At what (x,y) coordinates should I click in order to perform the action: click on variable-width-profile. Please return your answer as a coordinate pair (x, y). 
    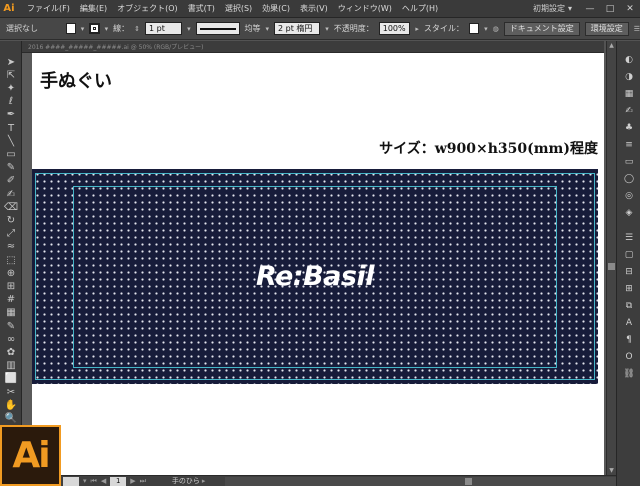
    Looking at the image, I should click on (217, 28).